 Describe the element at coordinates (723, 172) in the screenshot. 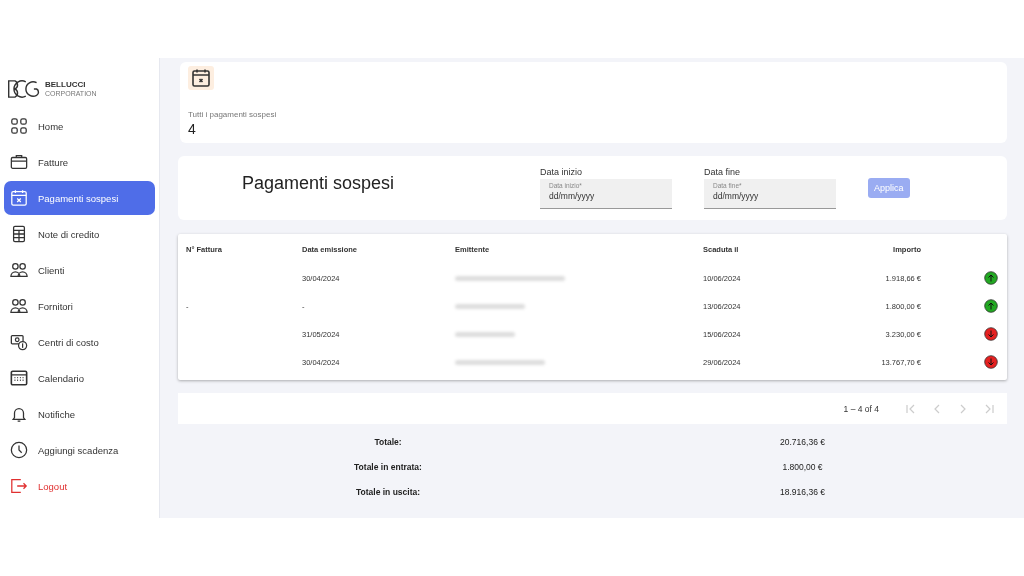

I see `field-label: Data fine` at that location.